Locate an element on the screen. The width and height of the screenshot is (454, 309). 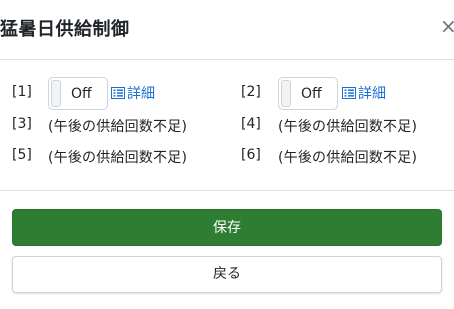
slot-4-status: (午後の供給回数不足) is located at coordinates (348, 127).